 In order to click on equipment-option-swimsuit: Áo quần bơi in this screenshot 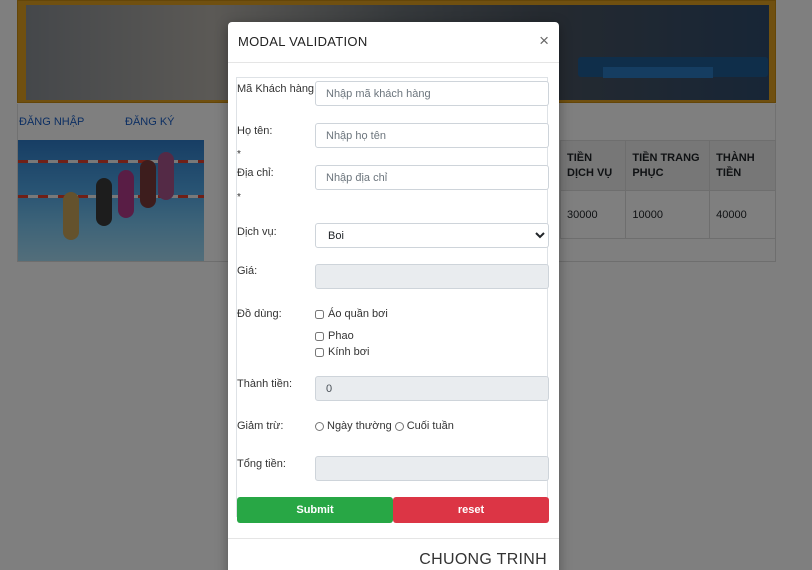, I will do `click(351, 314)`.